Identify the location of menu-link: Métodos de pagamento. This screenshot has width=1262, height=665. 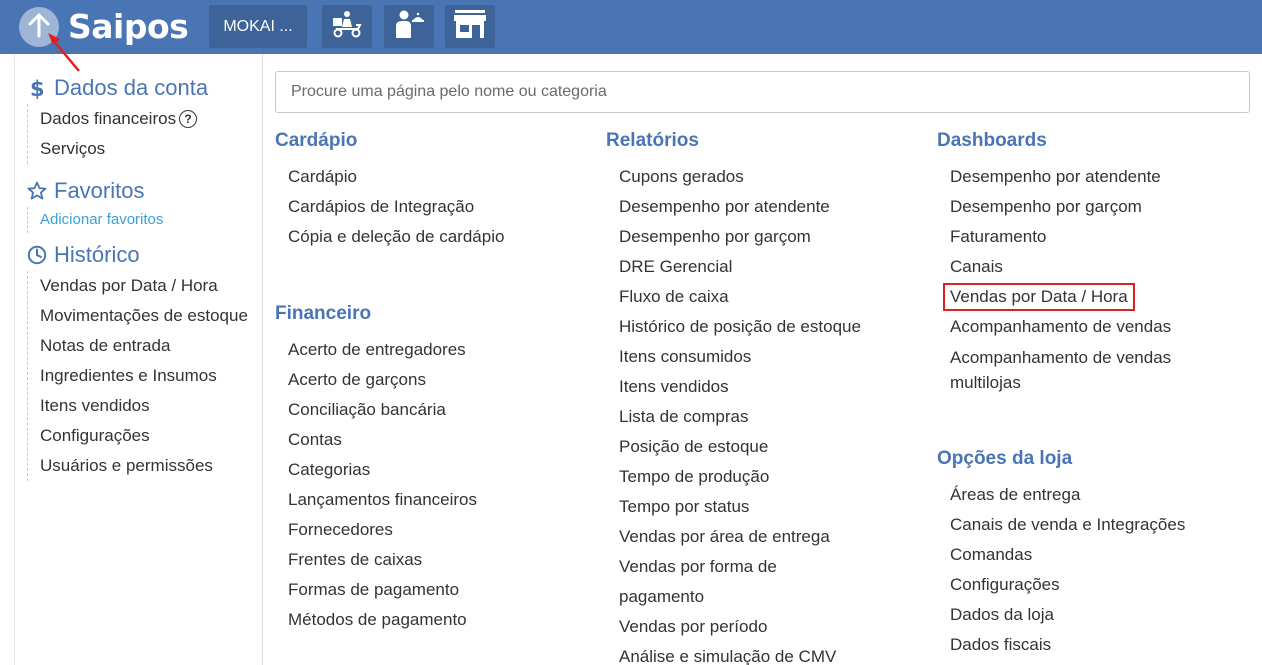
(405, 620).